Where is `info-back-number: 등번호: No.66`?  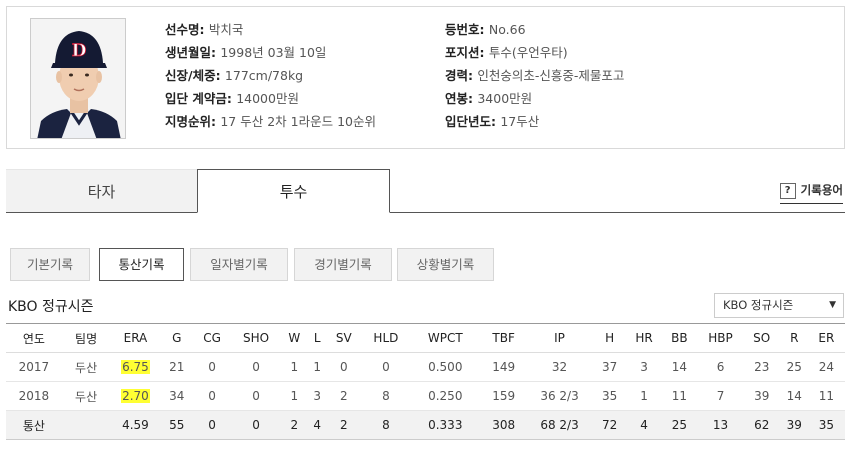
info-back-number: 등번호: No.66 is located at coordinates (485, 29).